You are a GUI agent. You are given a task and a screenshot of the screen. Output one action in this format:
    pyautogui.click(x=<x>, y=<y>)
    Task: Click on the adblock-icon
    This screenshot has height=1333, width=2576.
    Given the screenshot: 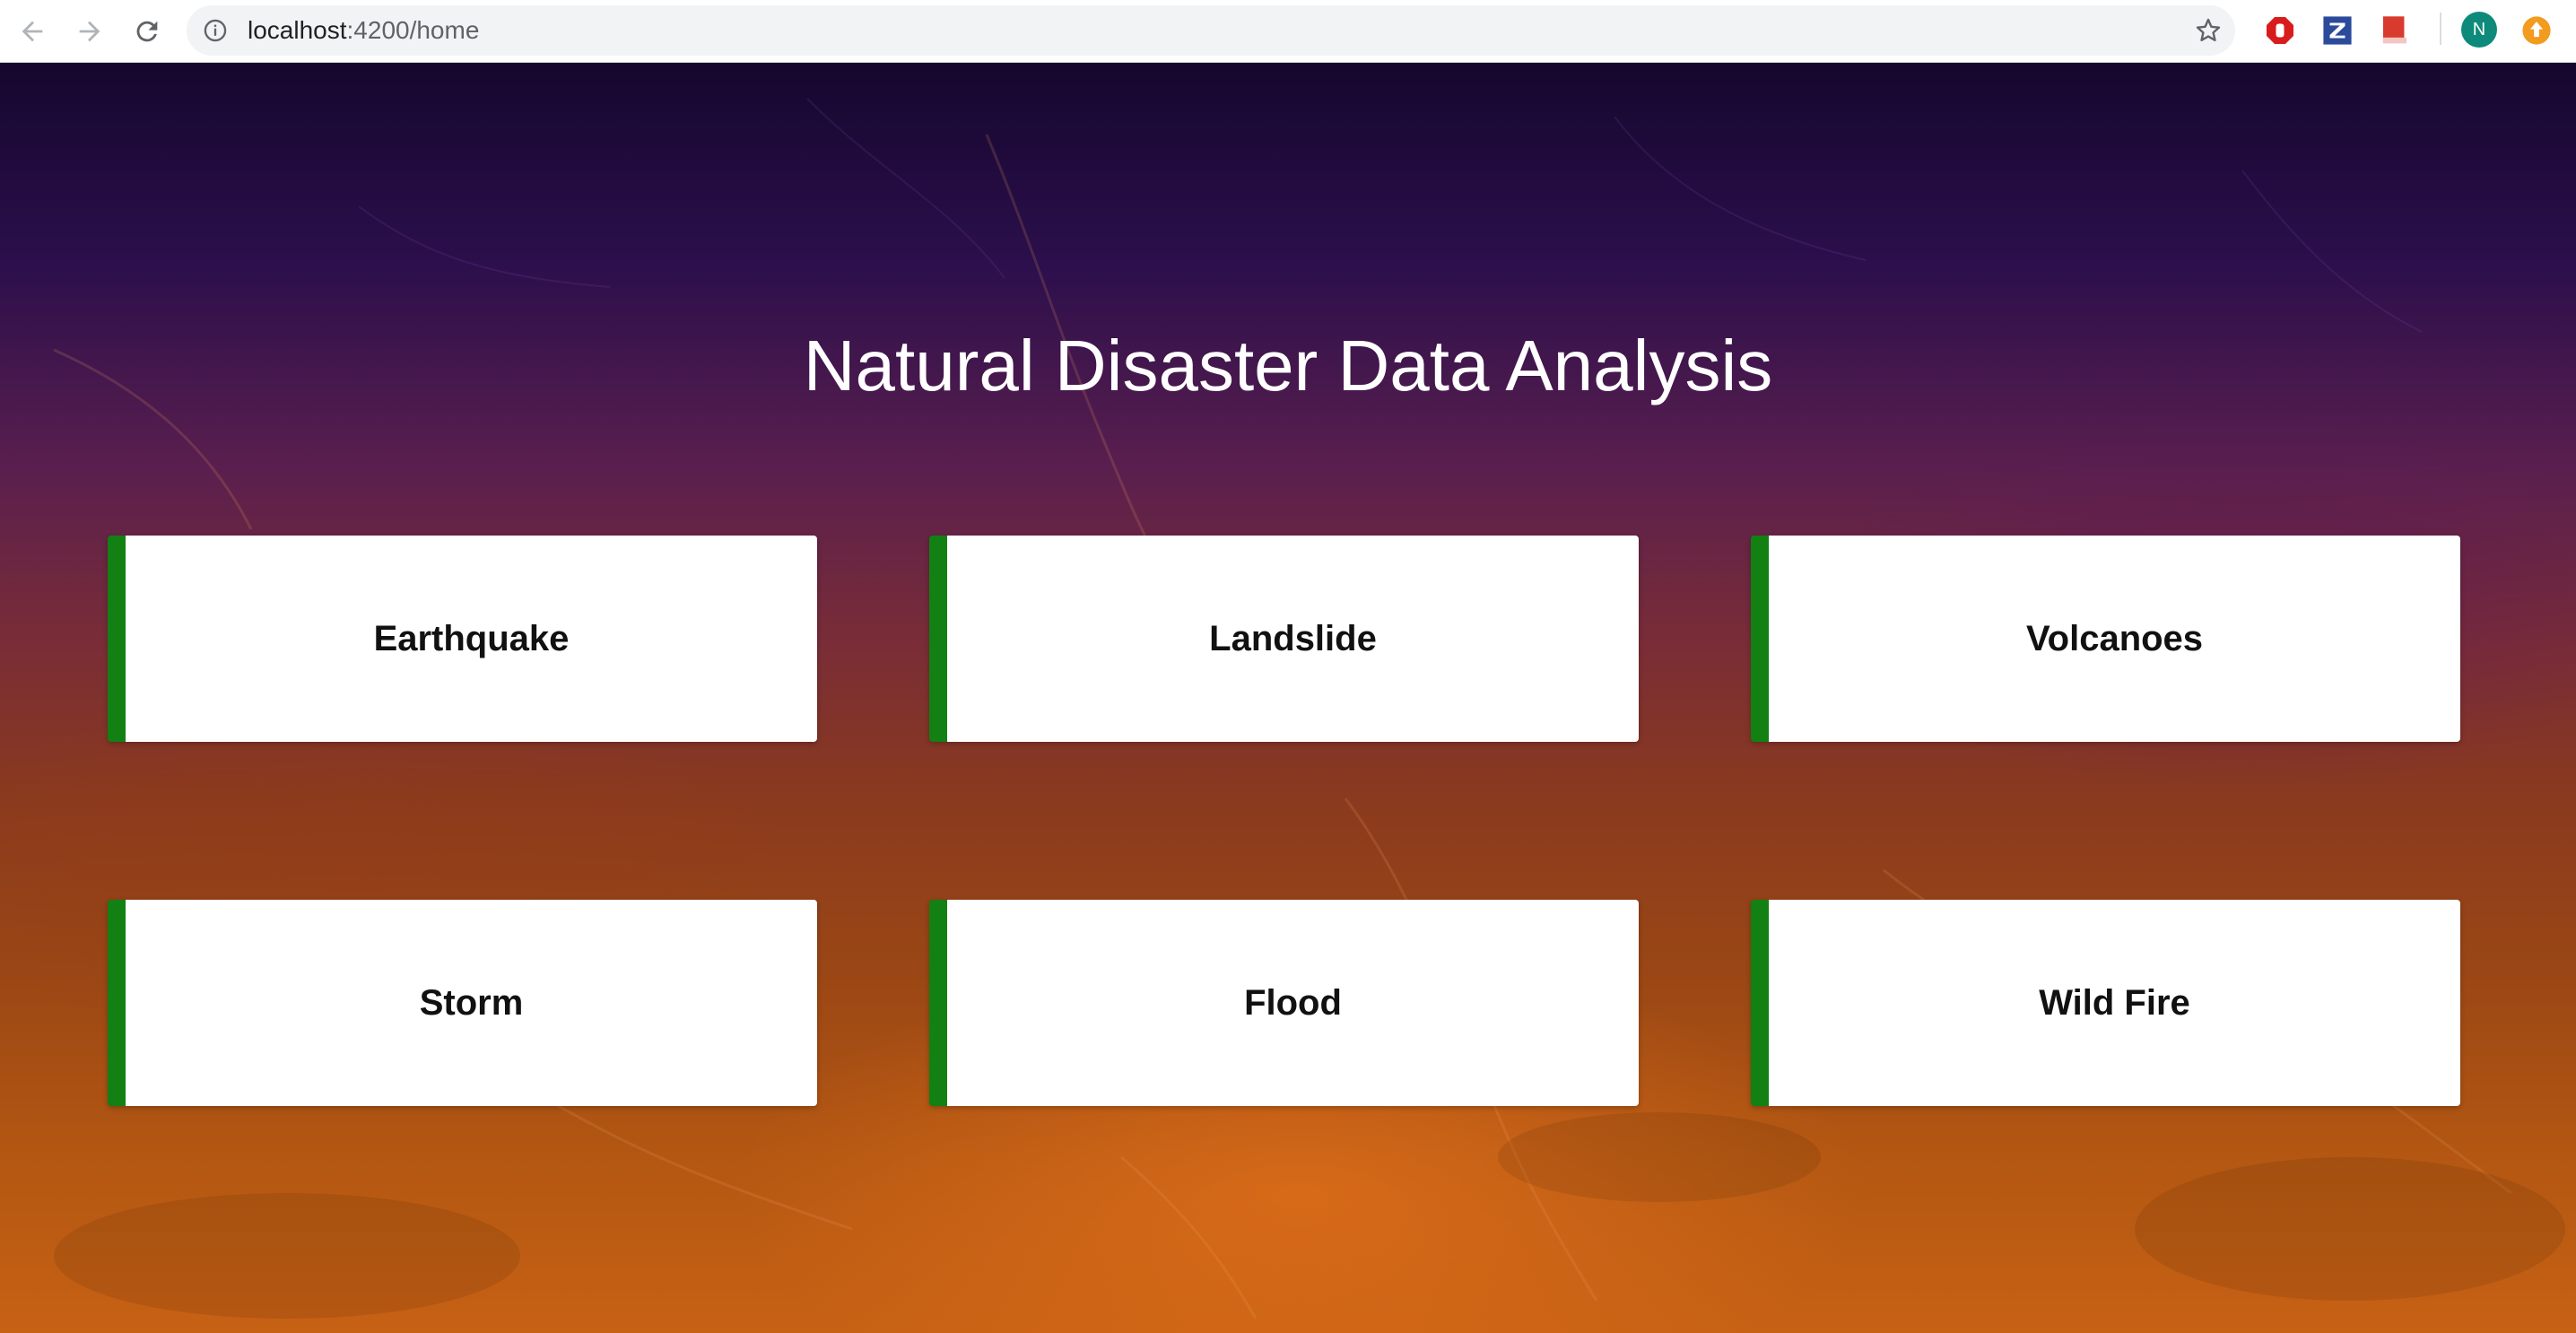 What is the action you would take?
    pyautogui.click(x=2280, y=30)
    